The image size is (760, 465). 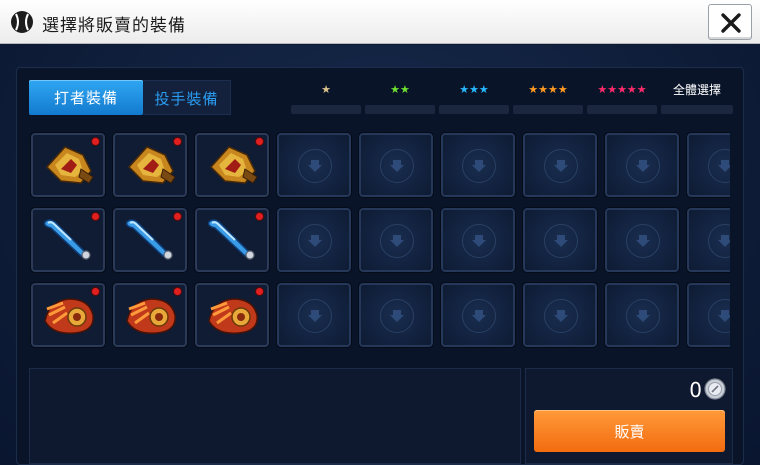 What do you see at coordinates (548, 89) in the screenshot?
I see `filter-4-star-label: ★★★★` at bounding box center [548, 89].